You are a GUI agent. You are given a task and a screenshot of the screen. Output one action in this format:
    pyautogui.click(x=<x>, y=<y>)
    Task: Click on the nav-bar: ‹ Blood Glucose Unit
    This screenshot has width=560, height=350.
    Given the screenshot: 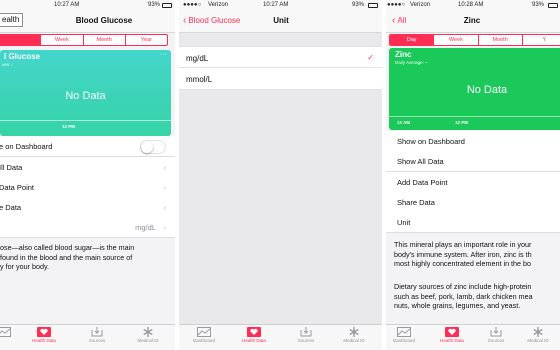 What is the action you would take?
    pyautogui.click(x=281, y=22)
    